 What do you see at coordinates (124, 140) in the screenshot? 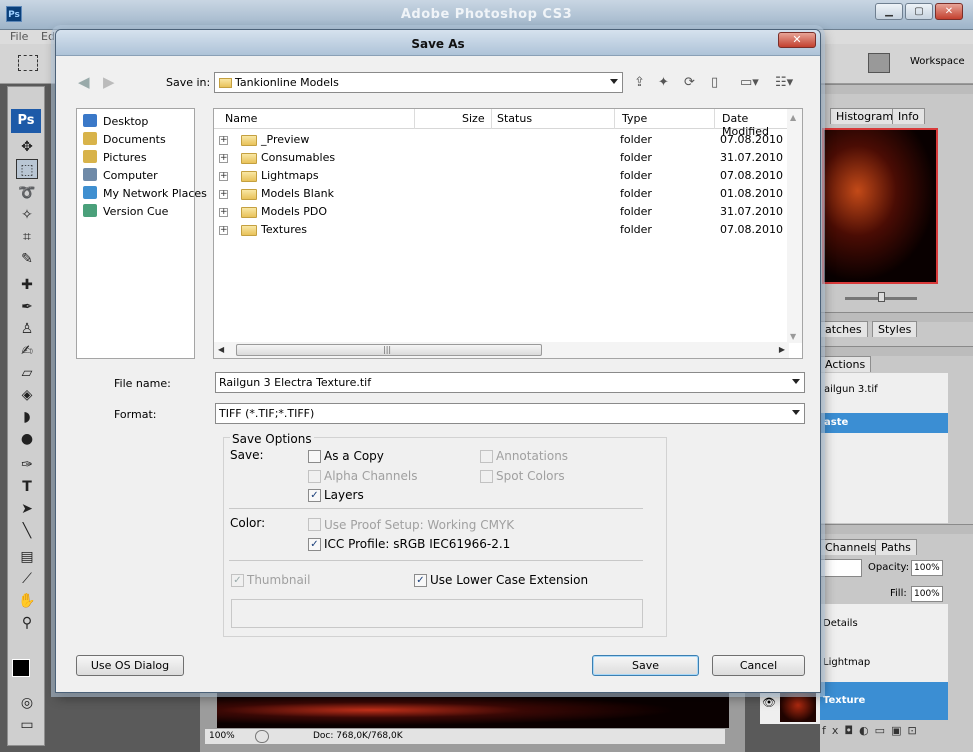
I see `place-documents: Documents` at bounding box center [124, 140].